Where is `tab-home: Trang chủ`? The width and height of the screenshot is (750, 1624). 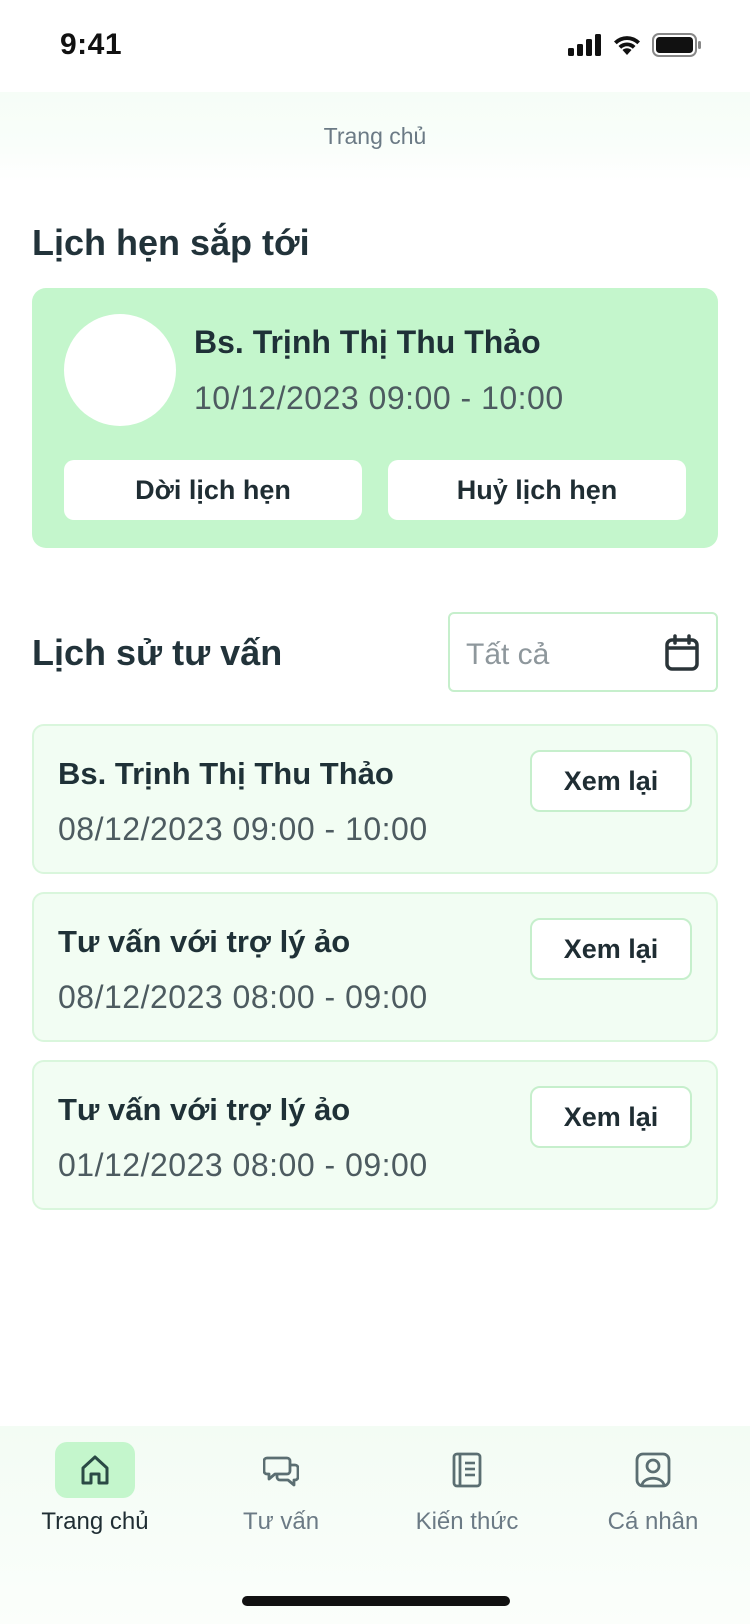 tab-home: Trang chủ is located at coordinates (95, 1497).